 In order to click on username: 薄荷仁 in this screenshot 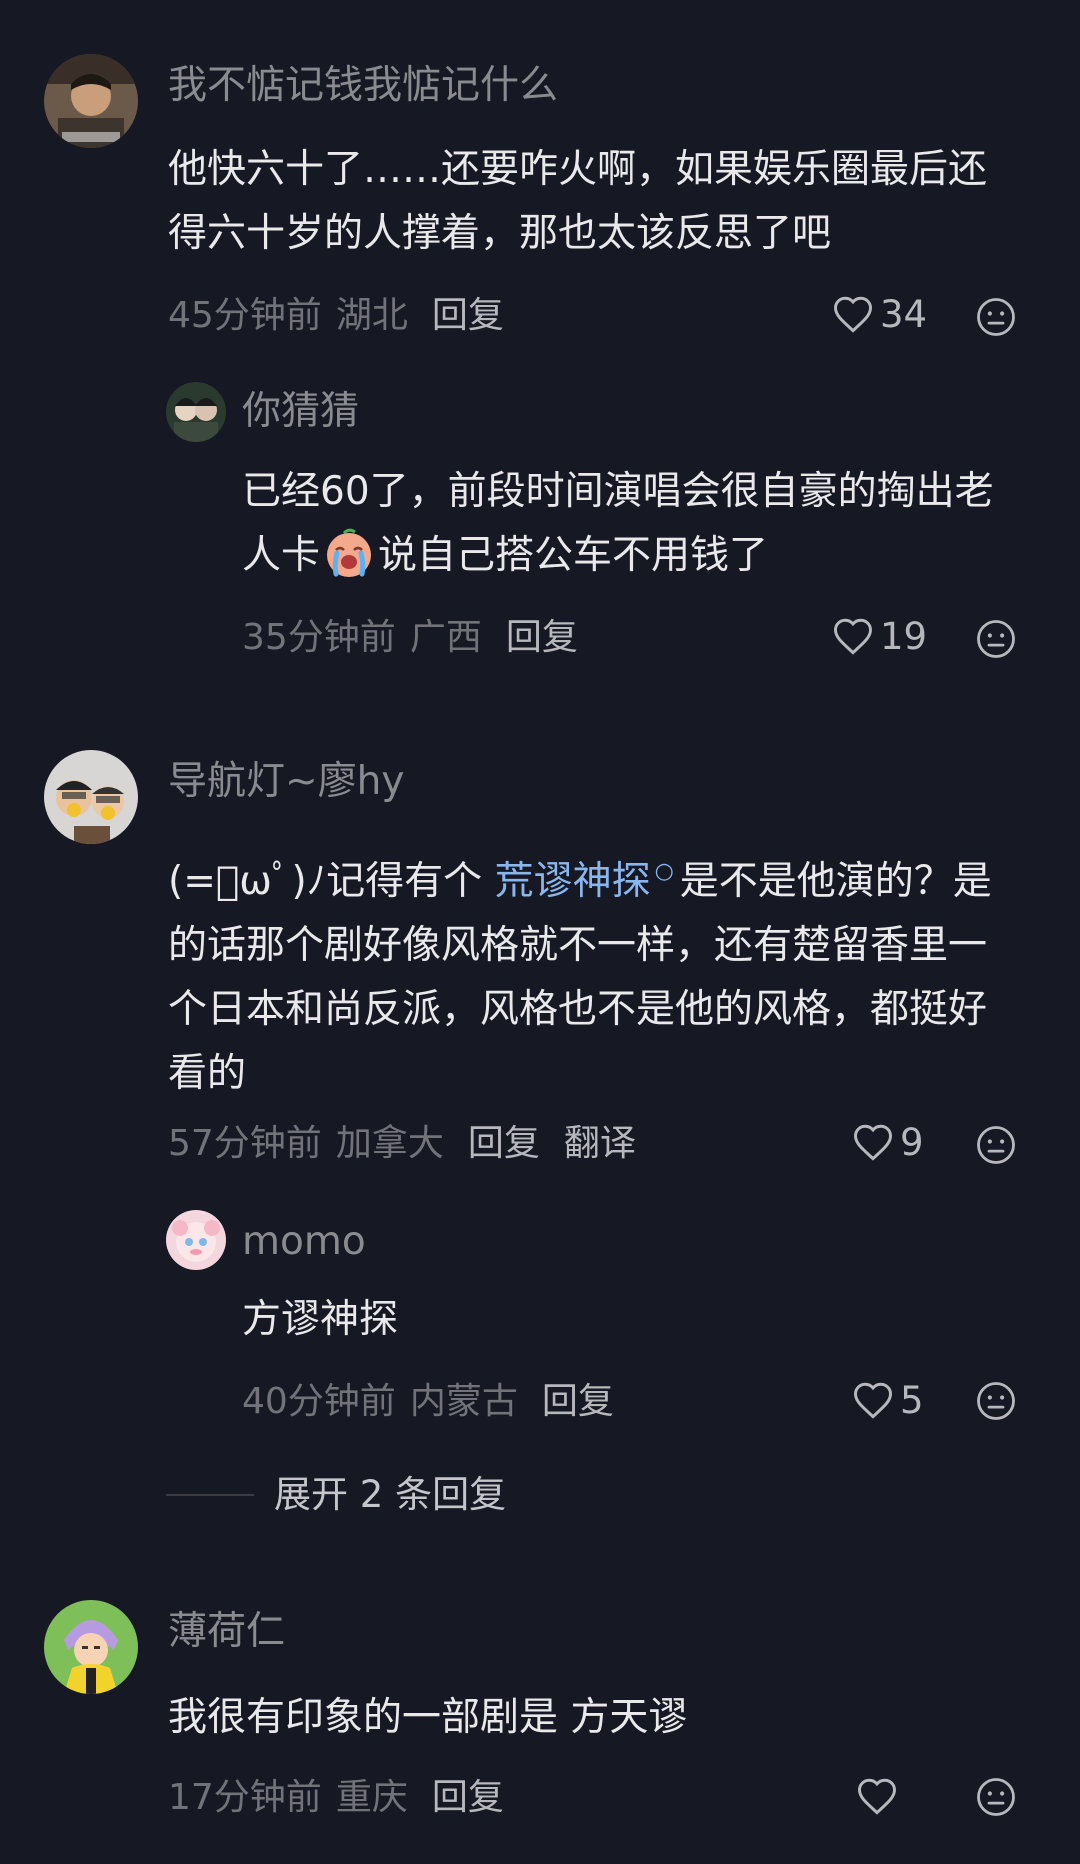, I will do `click(226, 1631)`.